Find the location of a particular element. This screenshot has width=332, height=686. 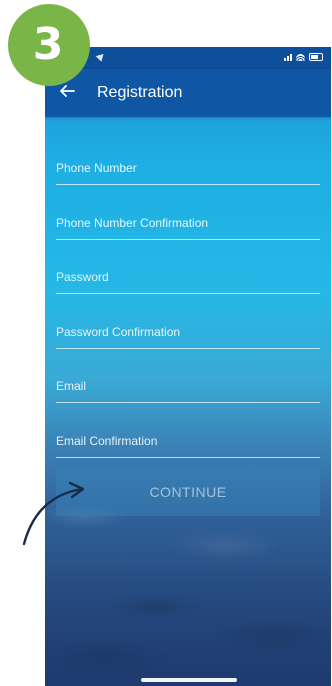

password-field is located at coordinates (188, 283).